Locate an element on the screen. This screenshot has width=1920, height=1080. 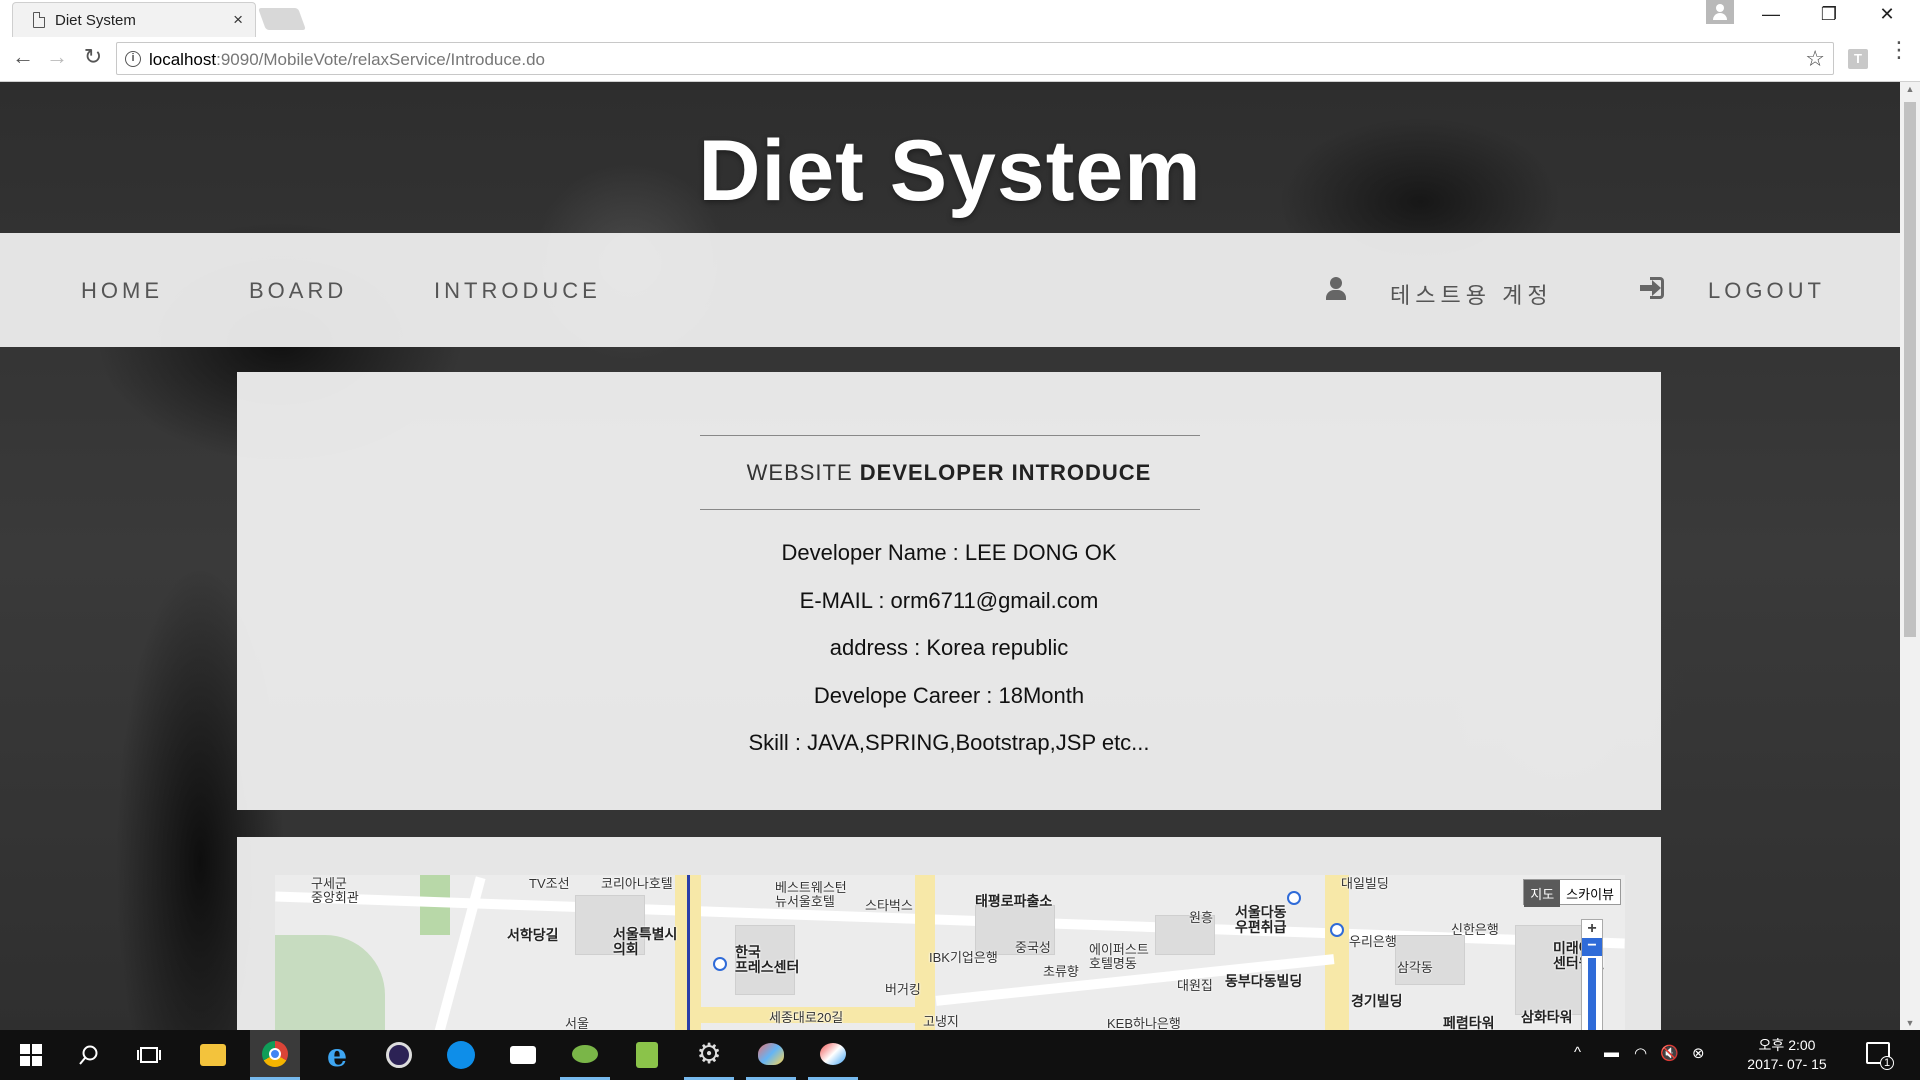
map-zoom-control: + − is located at coordinates (1592, 974).